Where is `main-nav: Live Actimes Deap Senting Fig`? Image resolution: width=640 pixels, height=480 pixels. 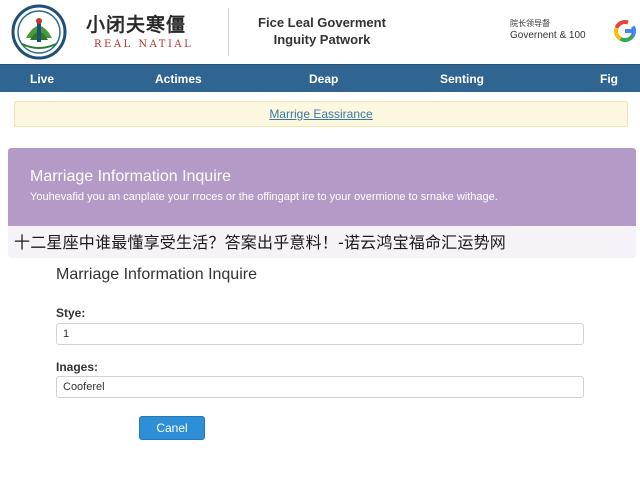 main-nav: Live Actimes Deap Senting Fig is located at coordinates (320, 78).